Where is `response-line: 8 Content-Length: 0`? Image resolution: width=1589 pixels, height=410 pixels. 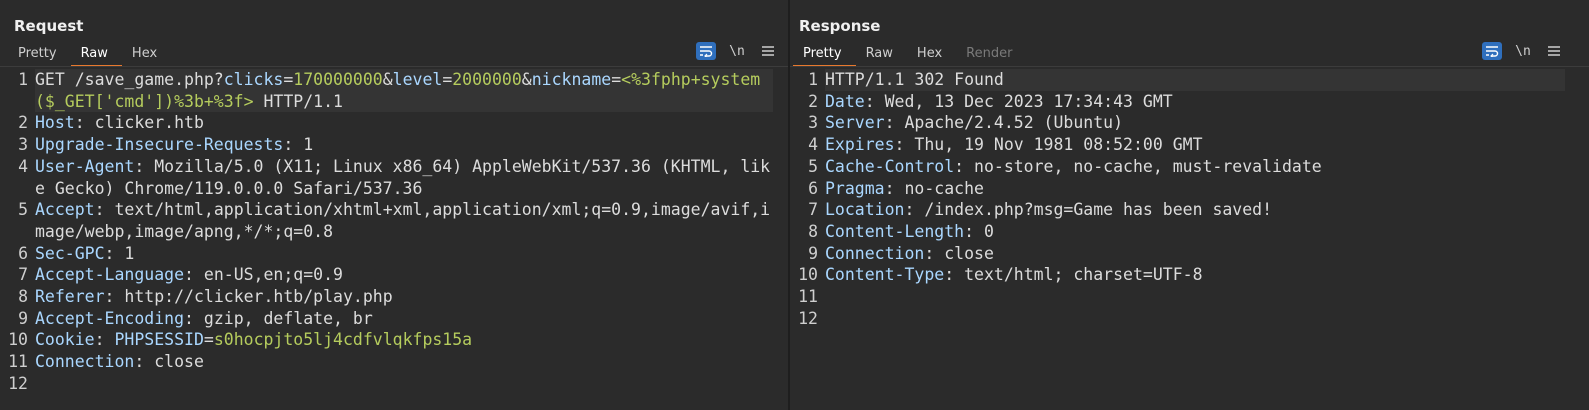 response-line: 8 Content-Length: 0 is located at coordinates (1189, 232).